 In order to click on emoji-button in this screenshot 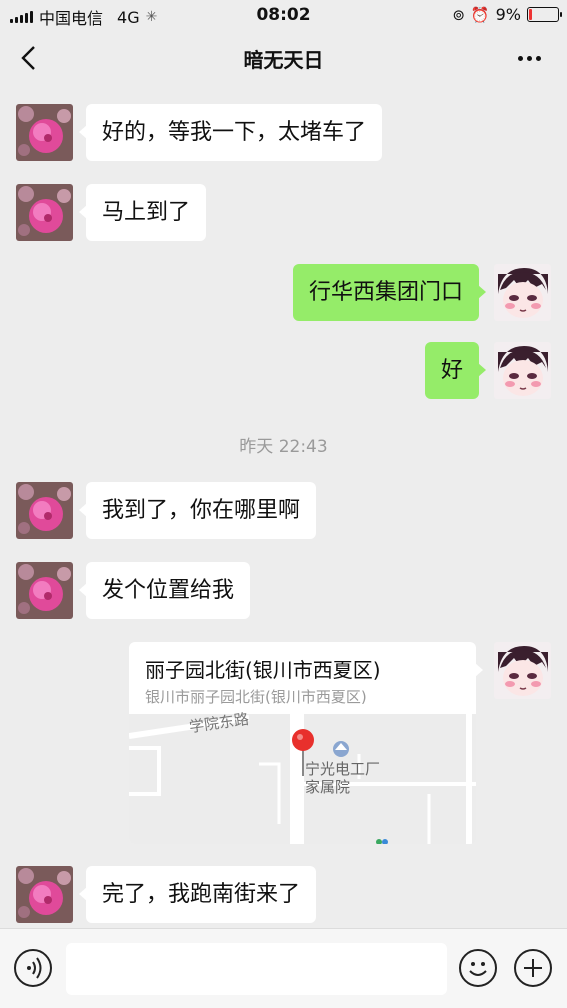, I will do `click(478, 968)`.